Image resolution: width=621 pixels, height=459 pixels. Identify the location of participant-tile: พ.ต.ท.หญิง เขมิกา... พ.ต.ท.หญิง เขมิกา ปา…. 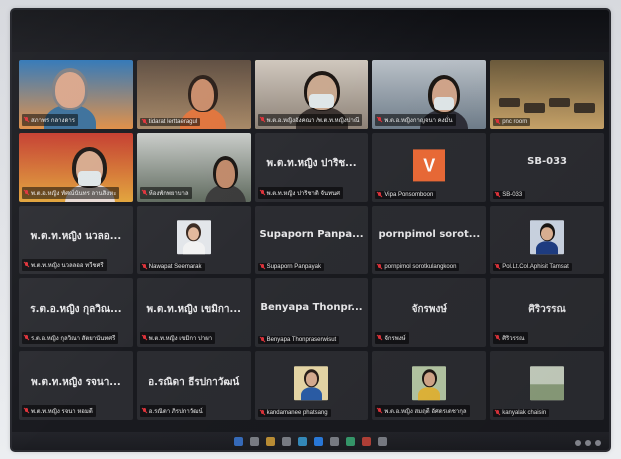
(193, 313).